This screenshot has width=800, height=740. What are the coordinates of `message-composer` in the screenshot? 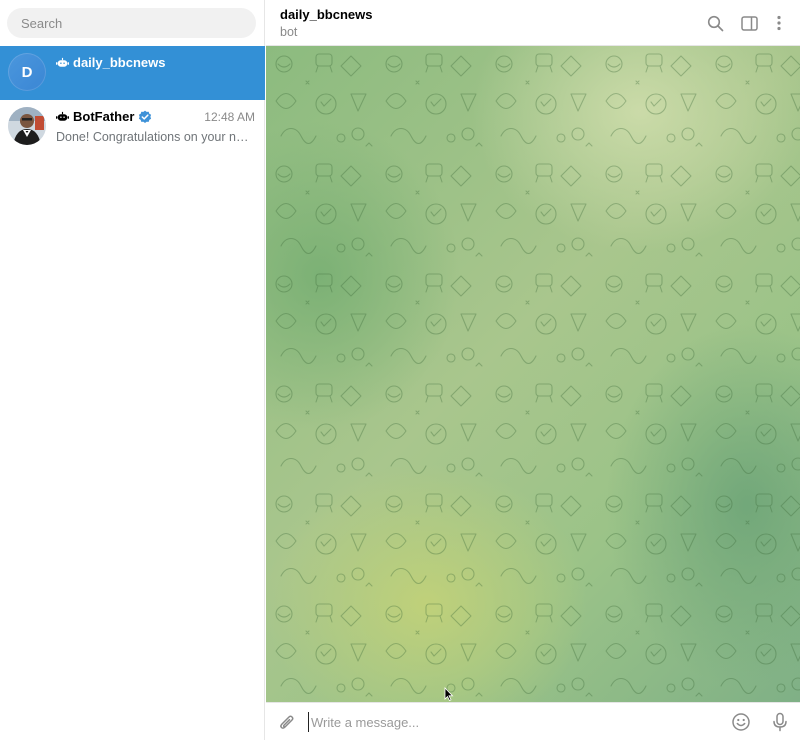 It's located at (533, 721).